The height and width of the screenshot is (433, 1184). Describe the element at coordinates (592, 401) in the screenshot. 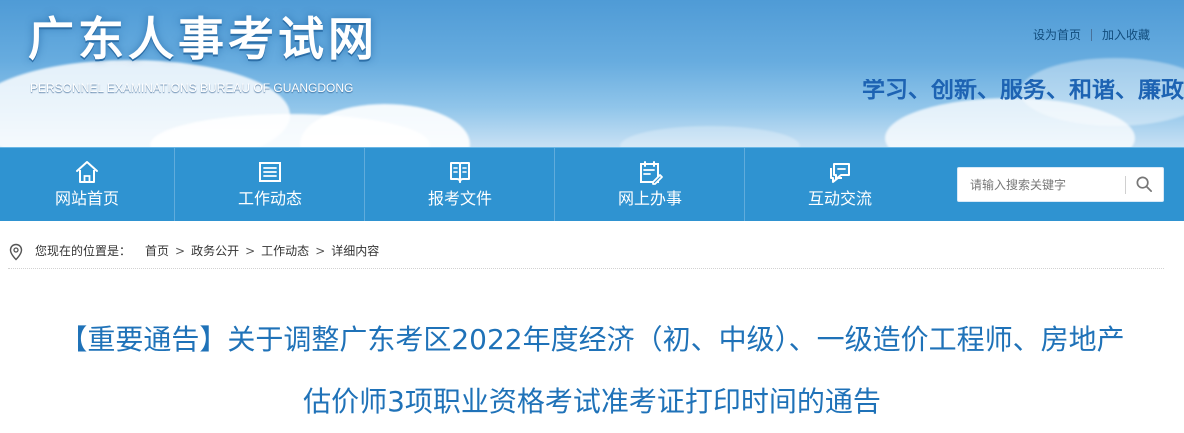

I see `article-title-line-2: 估价师3项职业资格考试准考证打印时间的通告` at that location.